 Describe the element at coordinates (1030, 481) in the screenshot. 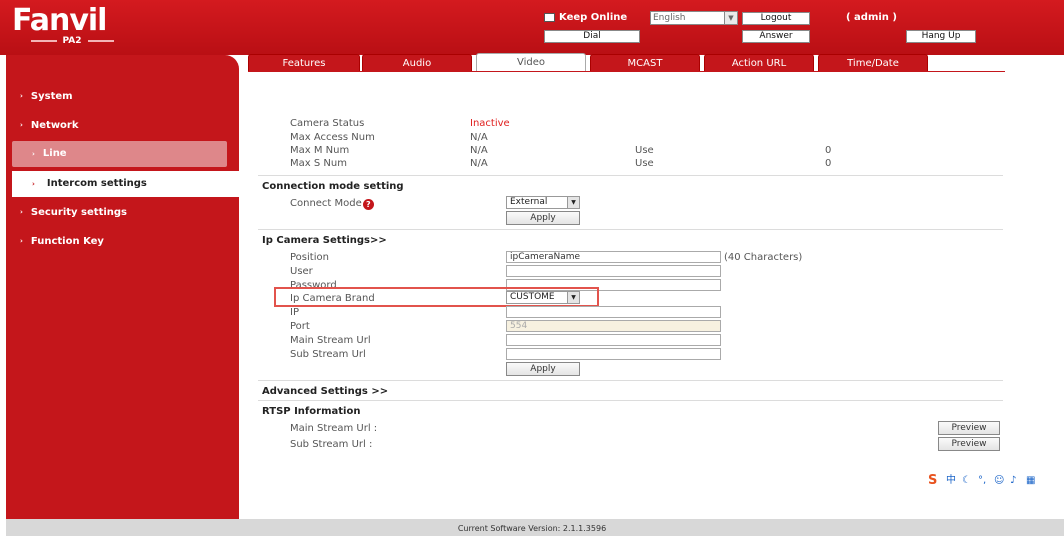

I see `keyboard-icon: ▦` at that location.